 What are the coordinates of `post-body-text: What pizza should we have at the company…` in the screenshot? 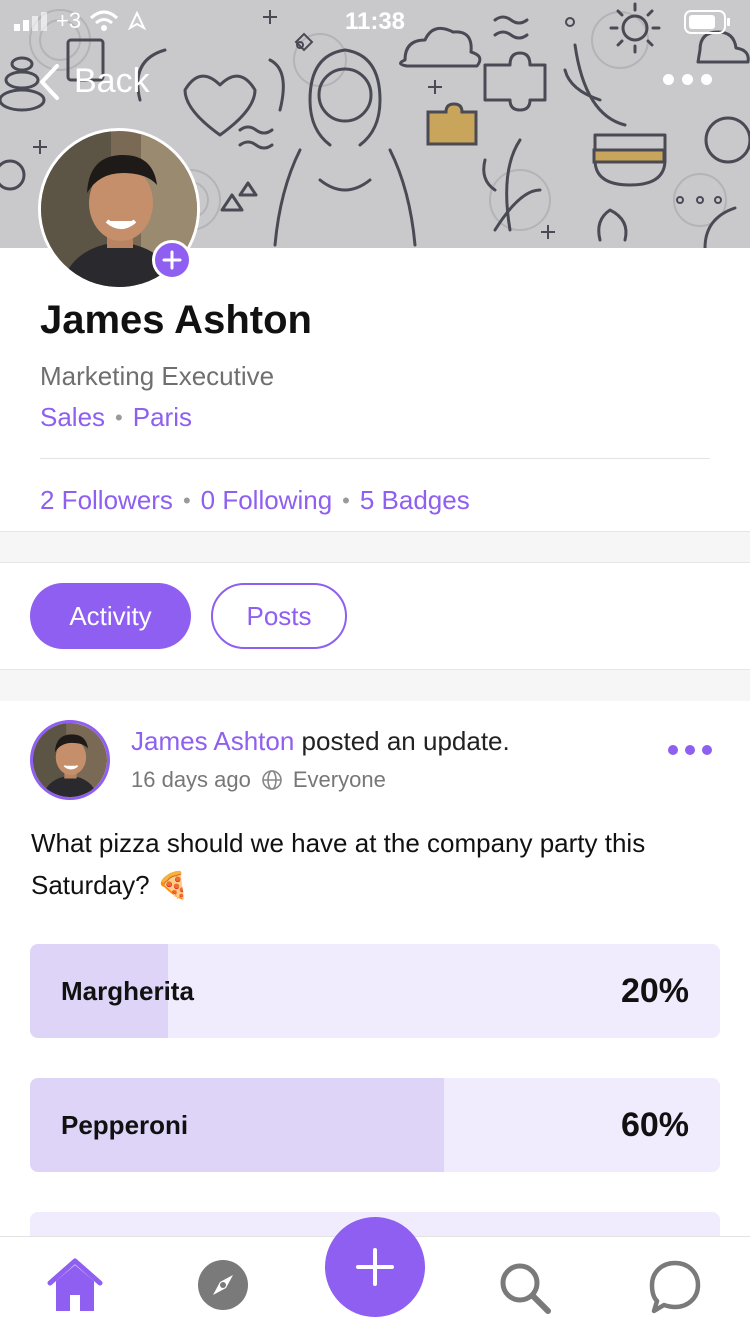 It's located at (338, 864).